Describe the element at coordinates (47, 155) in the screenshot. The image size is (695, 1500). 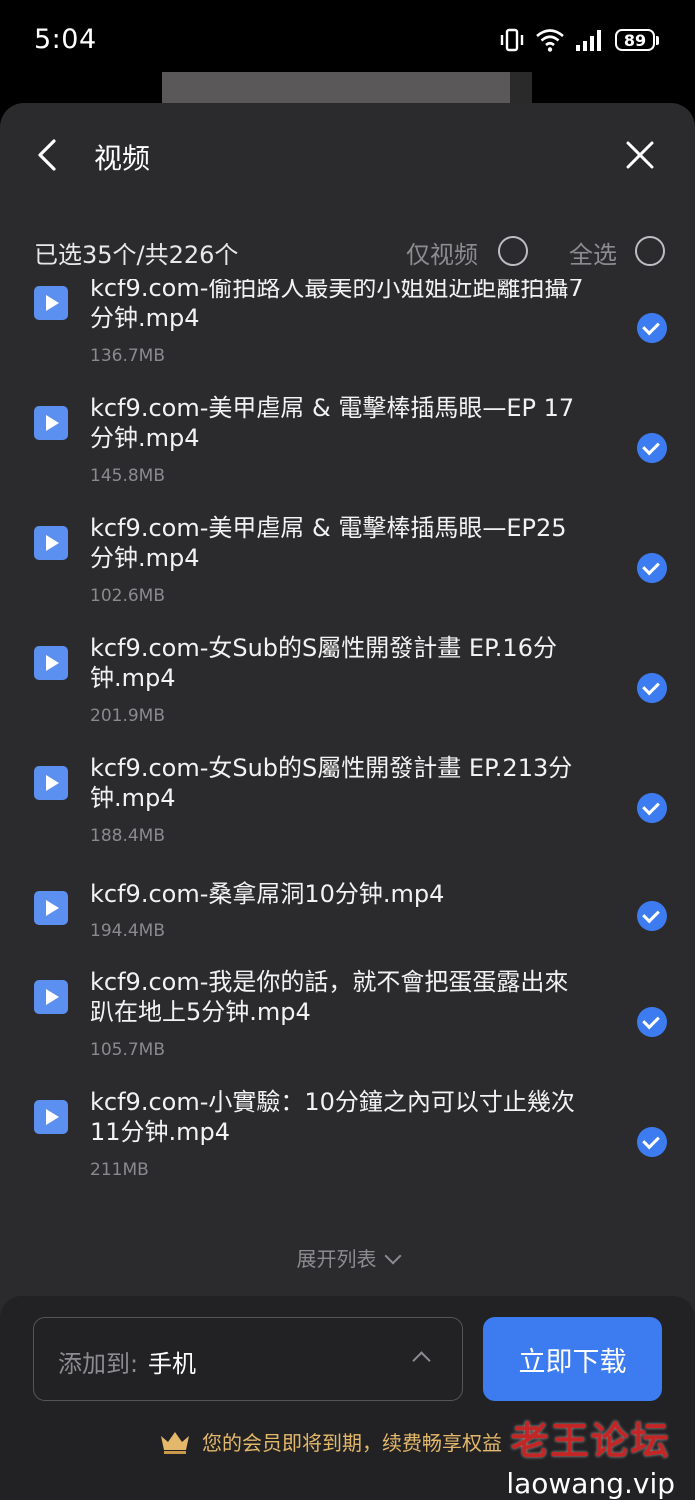
I see `chevron-left-icon` at that location.